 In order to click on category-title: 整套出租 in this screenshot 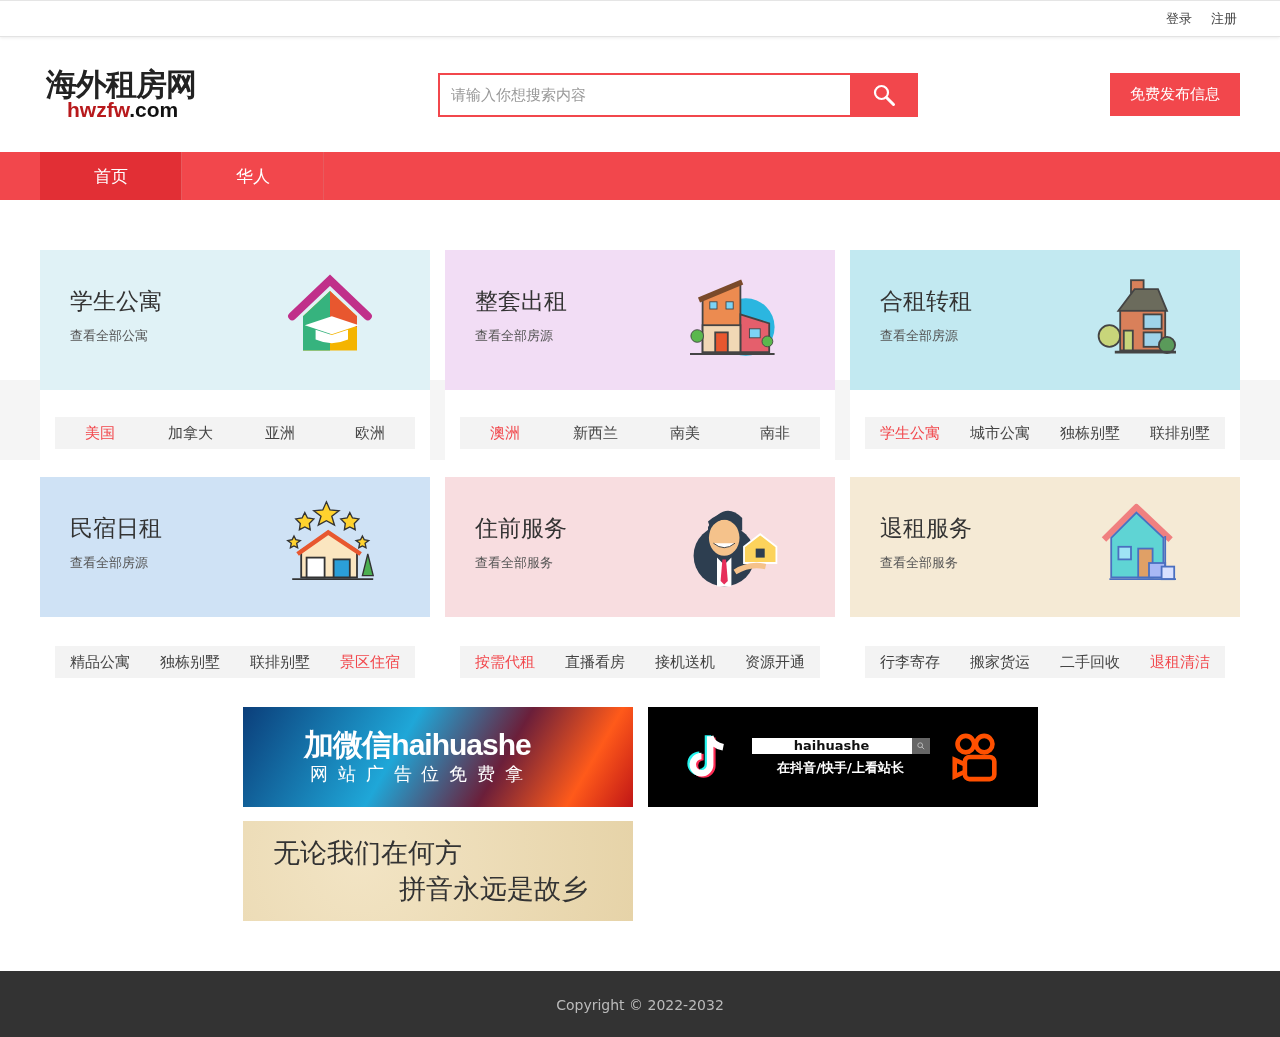, I will do `click(521, 301)`.